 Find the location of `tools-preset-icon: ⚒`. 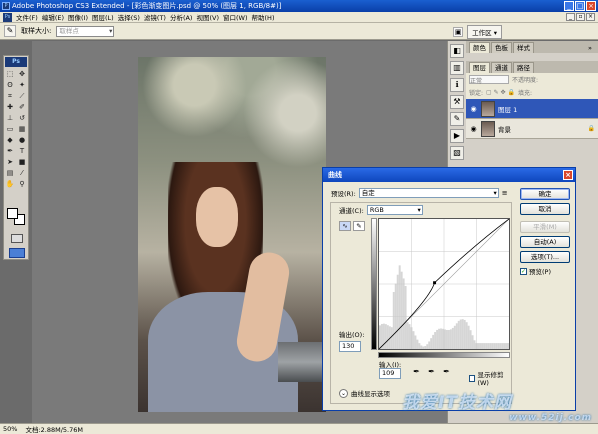

tools-preset-icon: ⚒ is located at coordinates (457, 102).